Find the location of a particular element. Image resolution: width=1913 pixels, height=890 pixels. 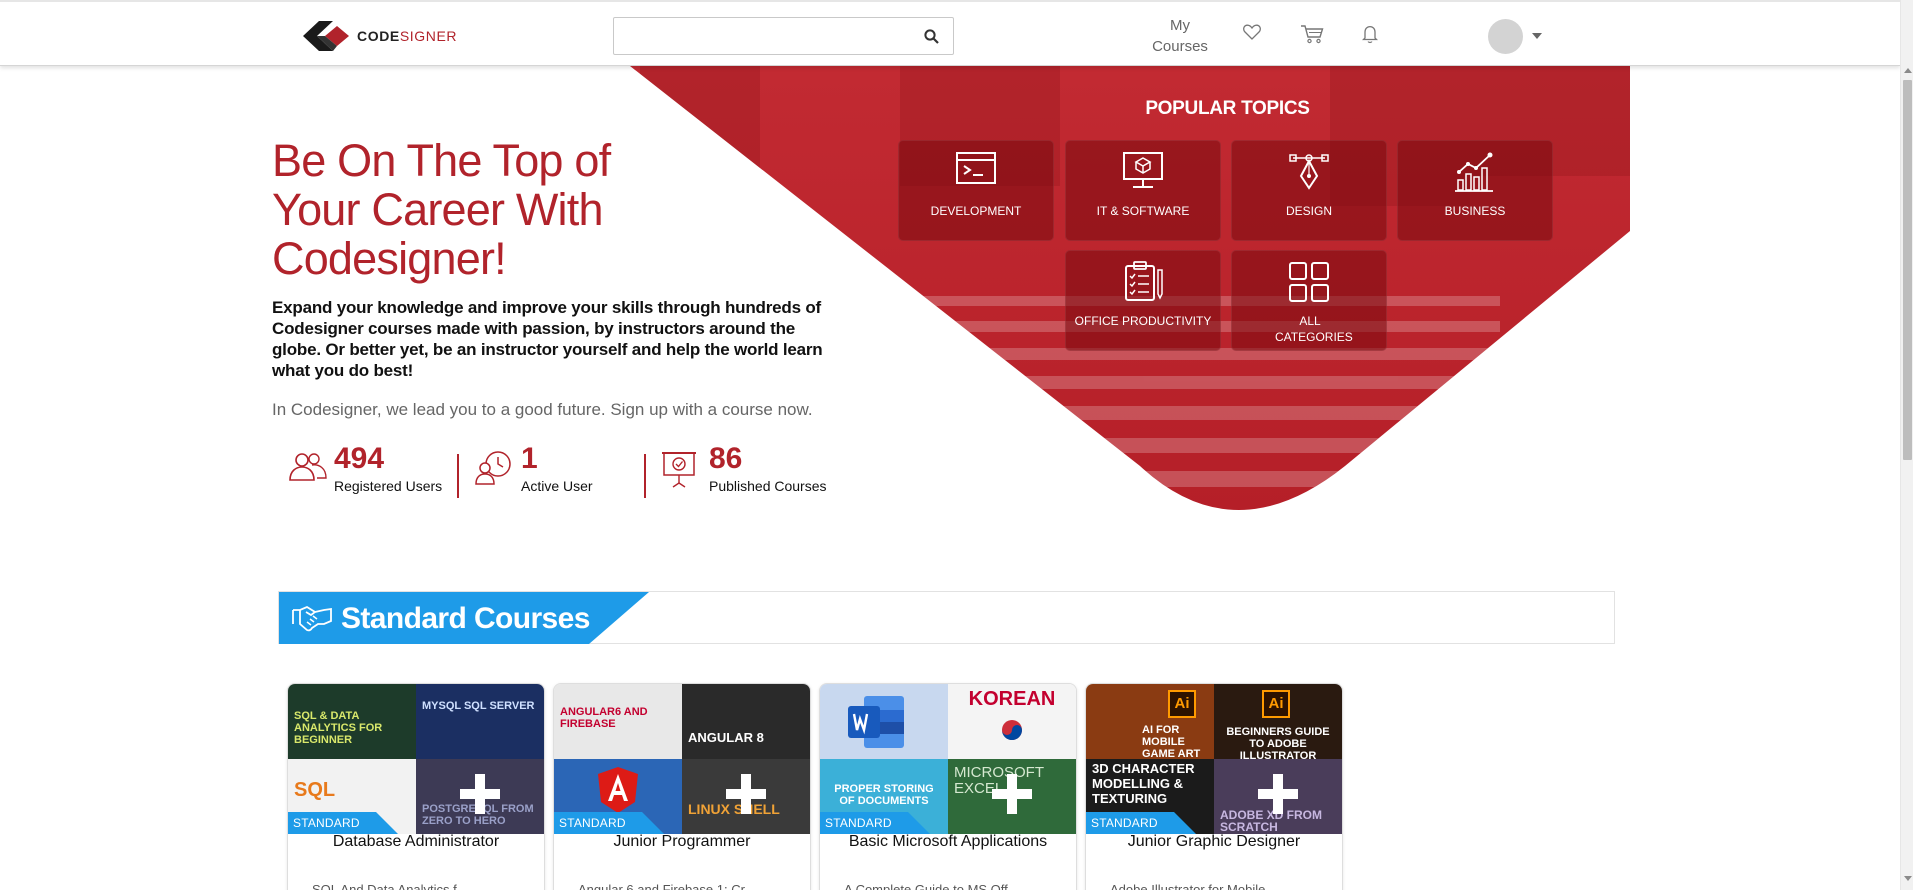

logo: CODESIGNER is located at coordinates (380, 36).